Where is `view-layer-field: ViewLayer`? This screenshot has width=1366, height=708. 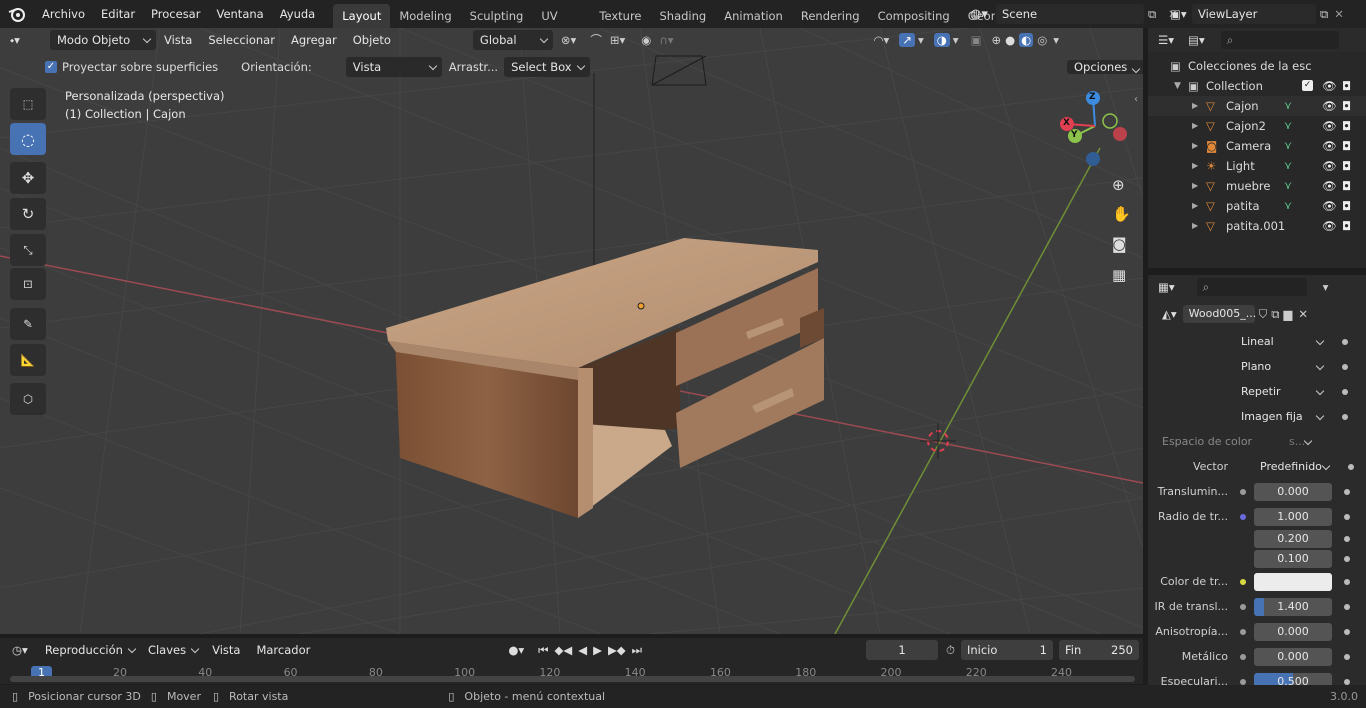 view-layer-field: ViewLayer is located at coordinates (1254, 14).